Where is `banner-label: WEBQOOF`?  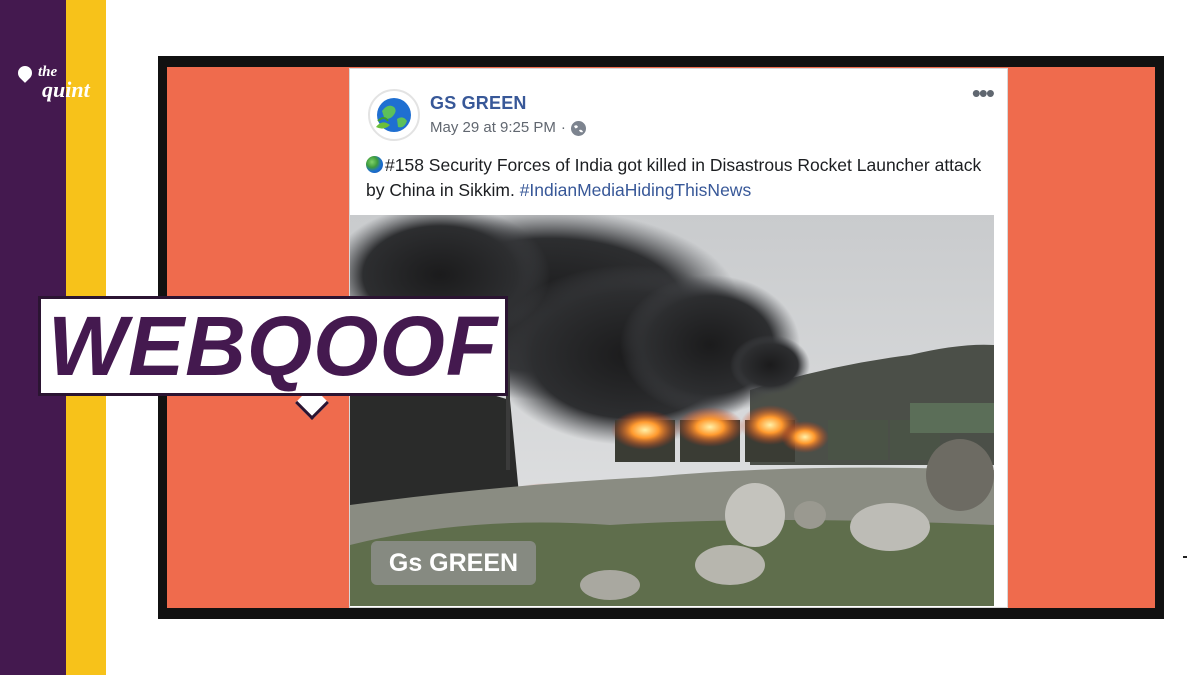 banner-label: WEBQOOF is located at coordinates (273, 346).